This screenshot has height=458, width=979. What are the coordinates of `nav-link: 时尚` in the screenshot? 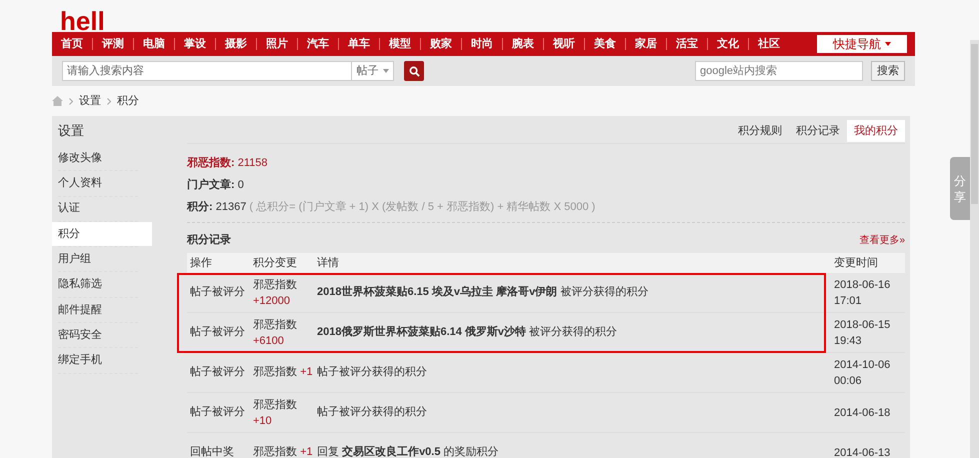 It's located at (482, 44).